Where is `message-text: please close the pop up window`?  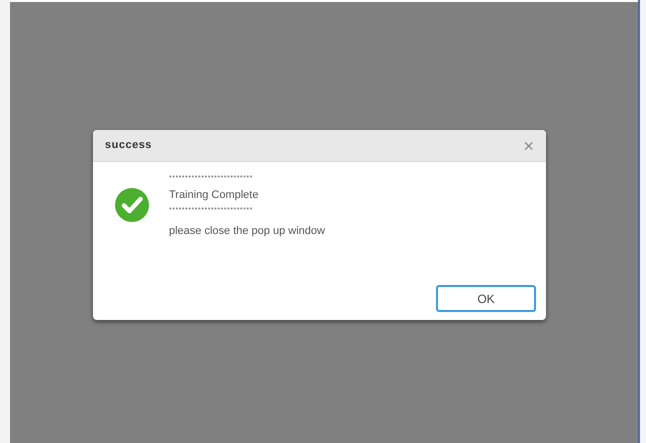 message-text: please close the pop up window is located at coordinates (247, 231).